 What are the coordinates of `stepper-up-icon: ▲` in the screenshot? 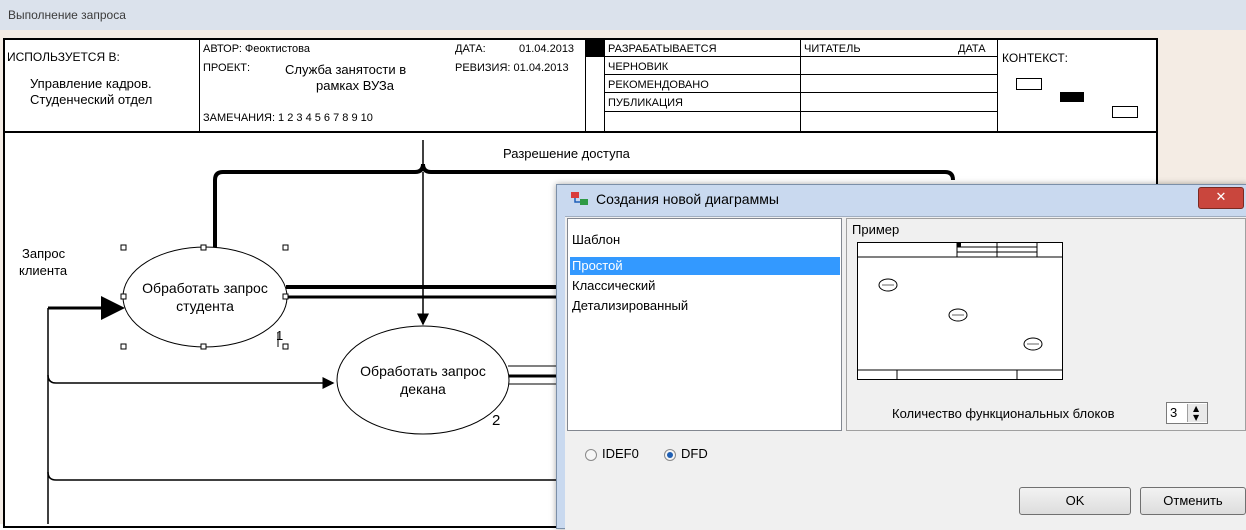 It's located at (1196, 408).